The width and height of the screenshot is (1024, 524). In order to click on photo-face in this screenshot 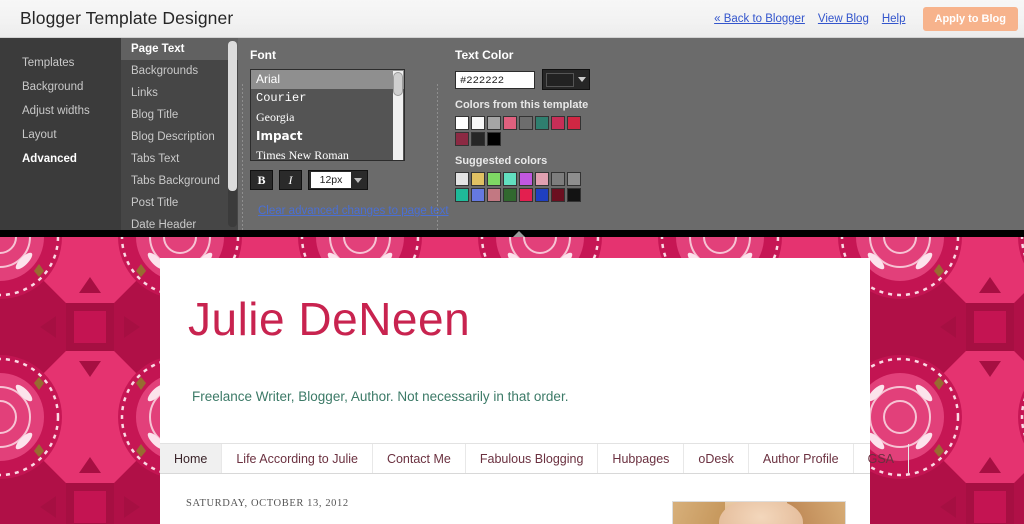, I will do `click(761, 513)`.